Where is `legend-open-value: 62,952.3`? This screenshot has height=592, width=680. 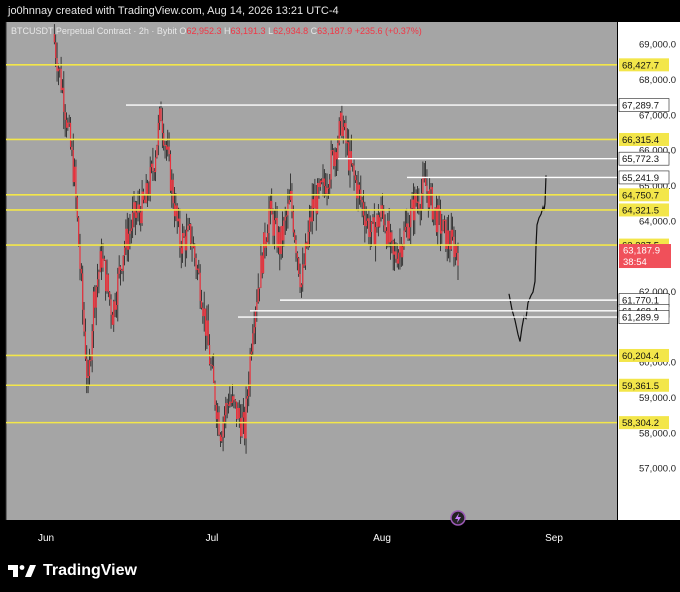 legend-open-value: 62,952.3 is located at coordinates (204, 31).